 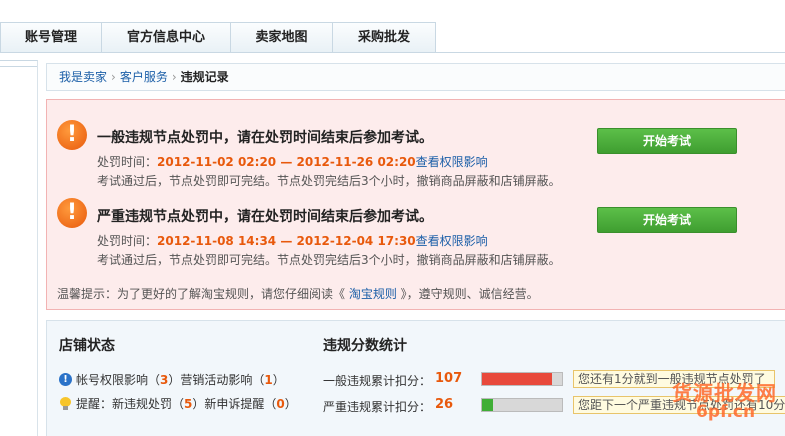 I want to click on new-violation-label: 提醒：新违规处罚（, so click(x=130, y=404).